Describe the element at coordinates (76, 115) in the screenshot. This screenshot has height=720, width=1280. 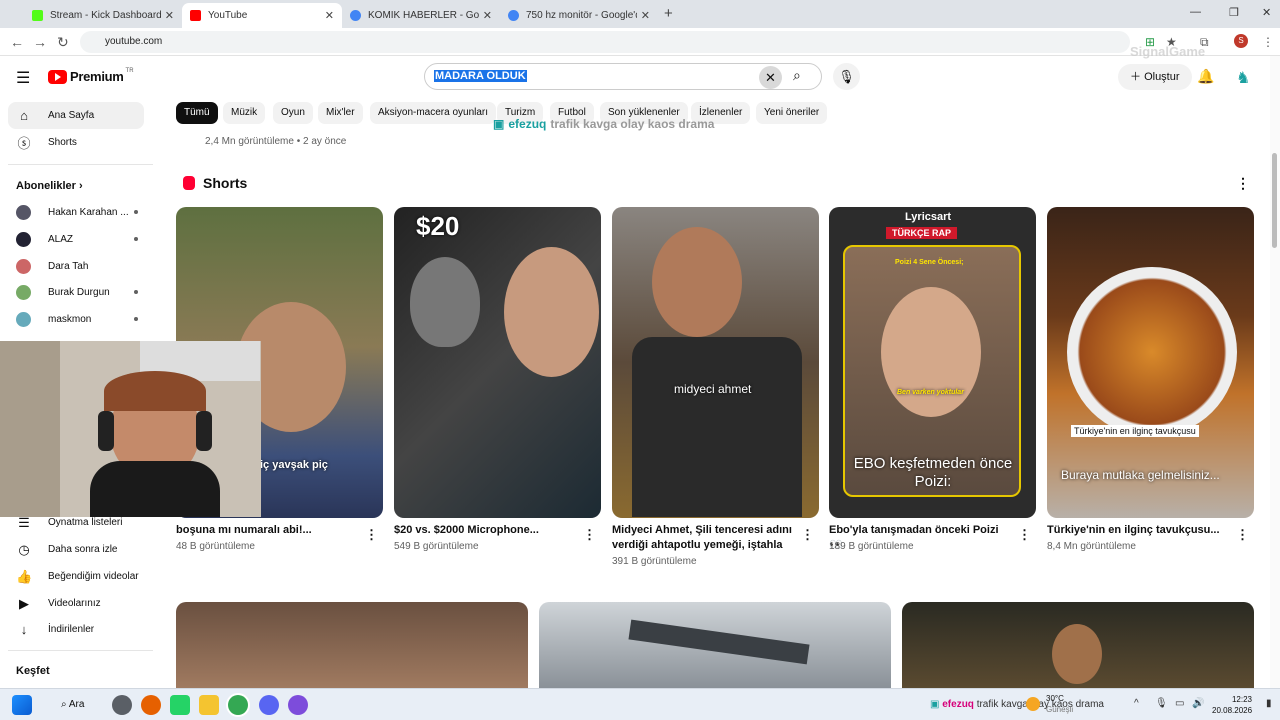
I see `sidebar-item-home: ⌂ Ana Sayfa` at that location.